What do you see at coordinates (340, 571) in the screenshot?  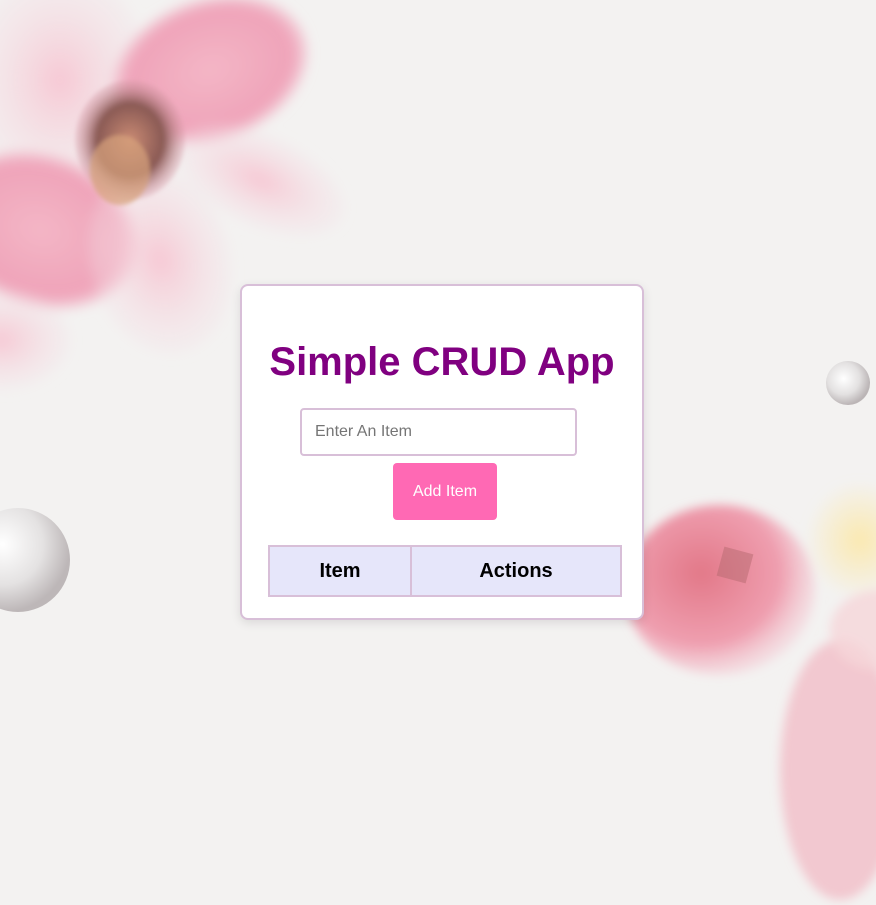 I see `column-header-item: Item` at bounding box center [340, 571].